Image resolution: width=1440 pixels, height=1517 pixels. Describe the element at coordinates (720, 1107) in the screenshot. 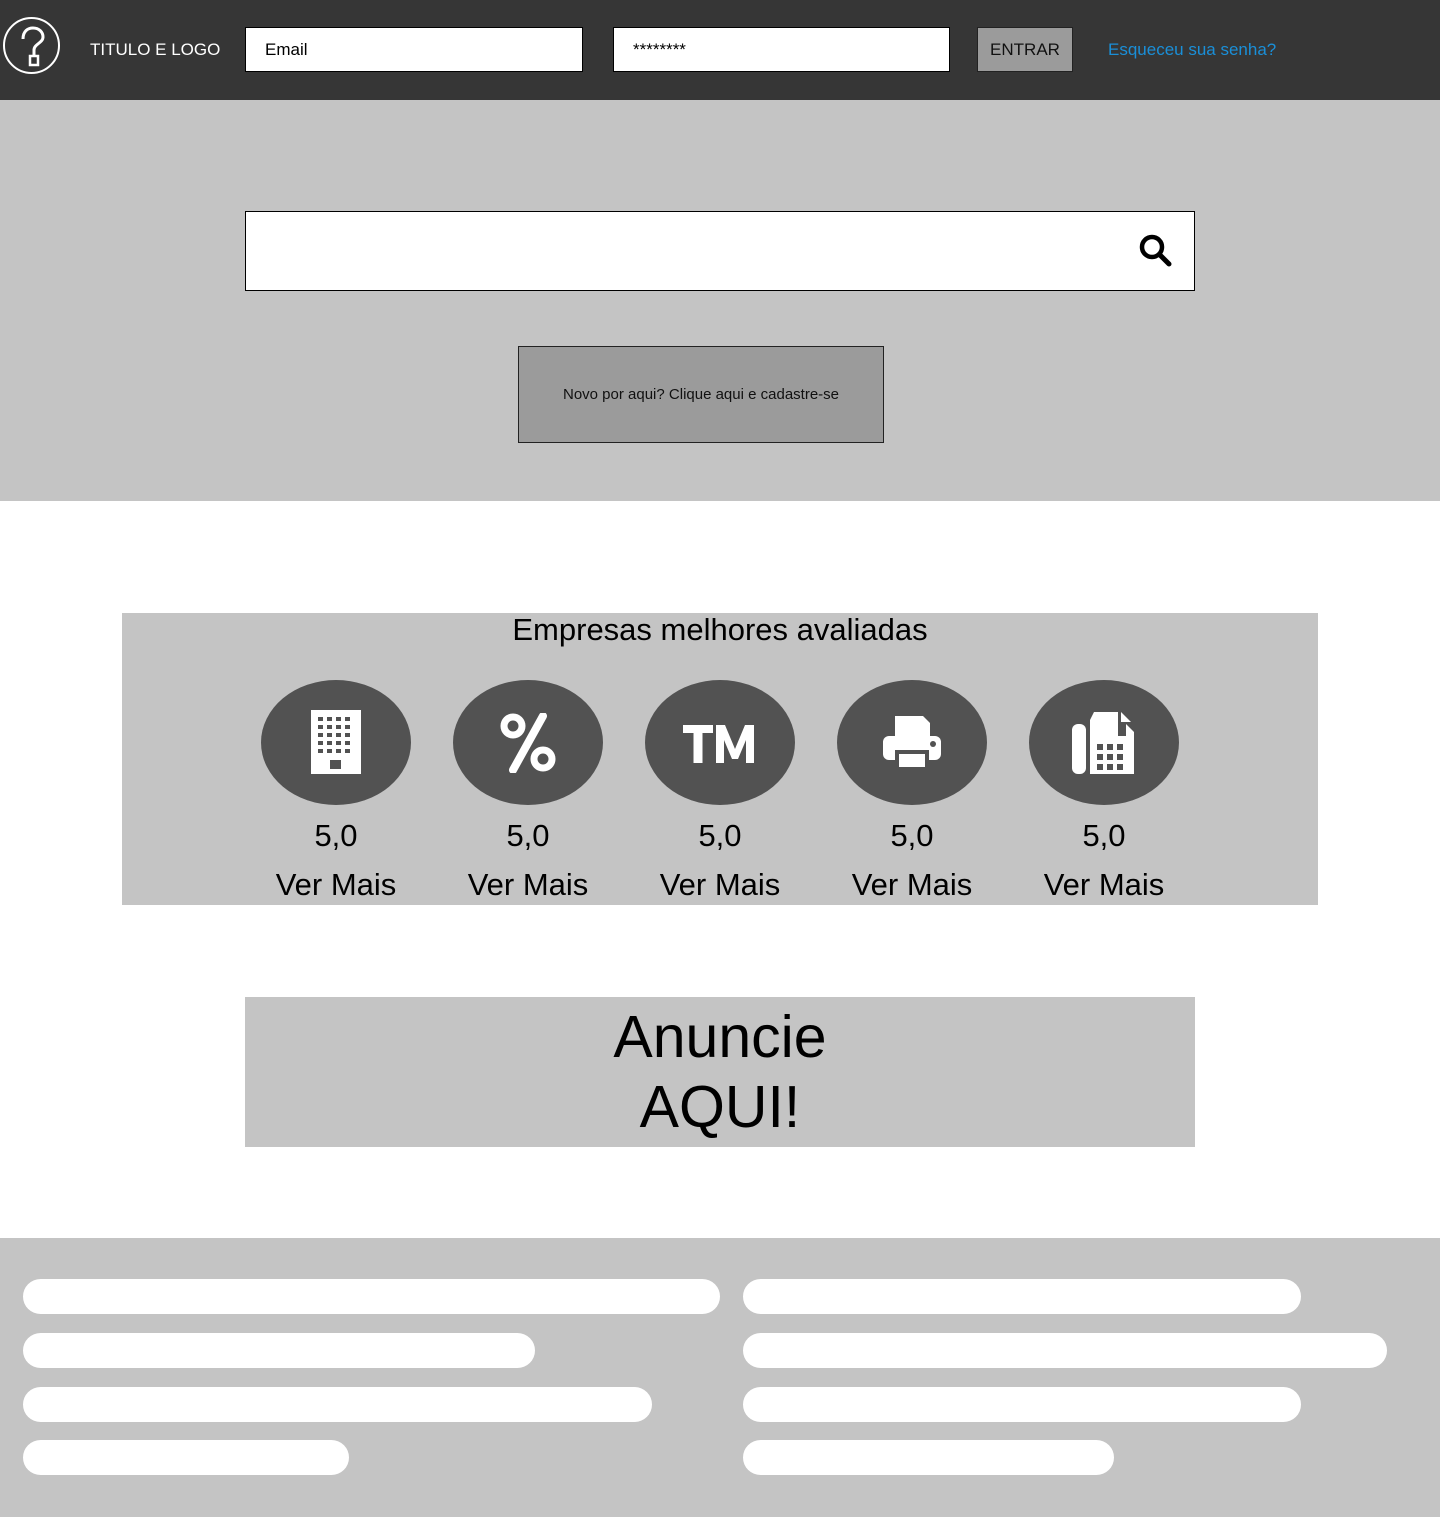

I see `ad-line-2: AQUI!` at that location.